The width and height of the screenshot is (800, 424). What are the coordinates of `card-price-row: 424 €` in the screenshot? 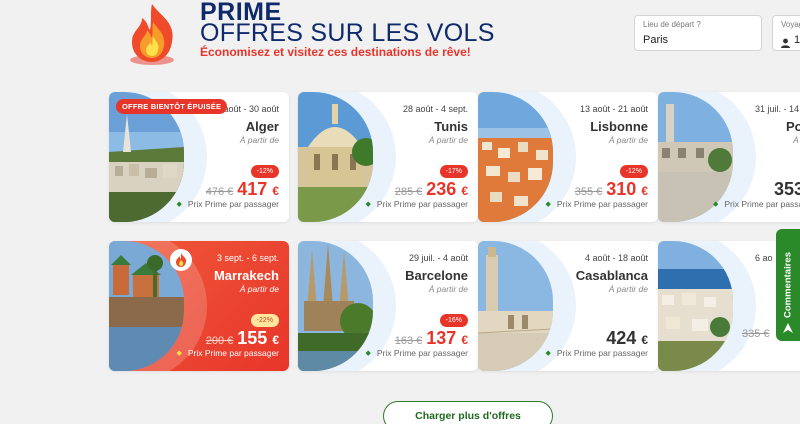 It's located at (627, 338).